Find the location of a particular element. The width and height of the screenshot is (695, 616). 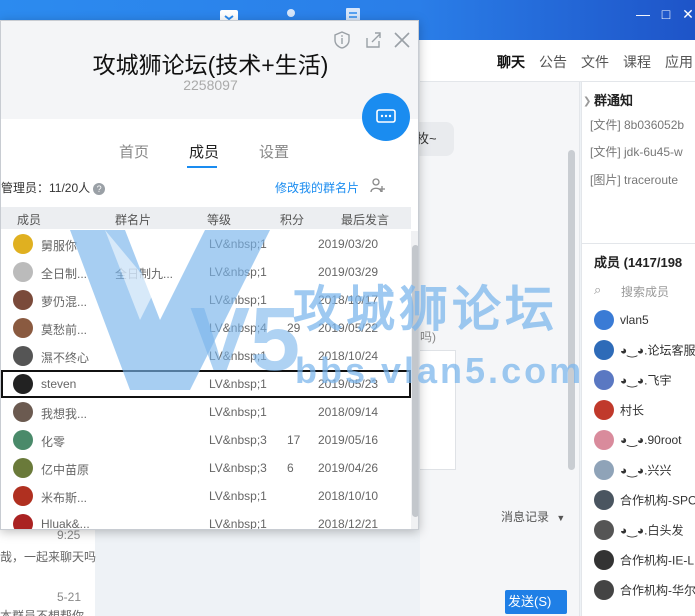

member-name: 濕不终心 is located at coordinates (65, 358).